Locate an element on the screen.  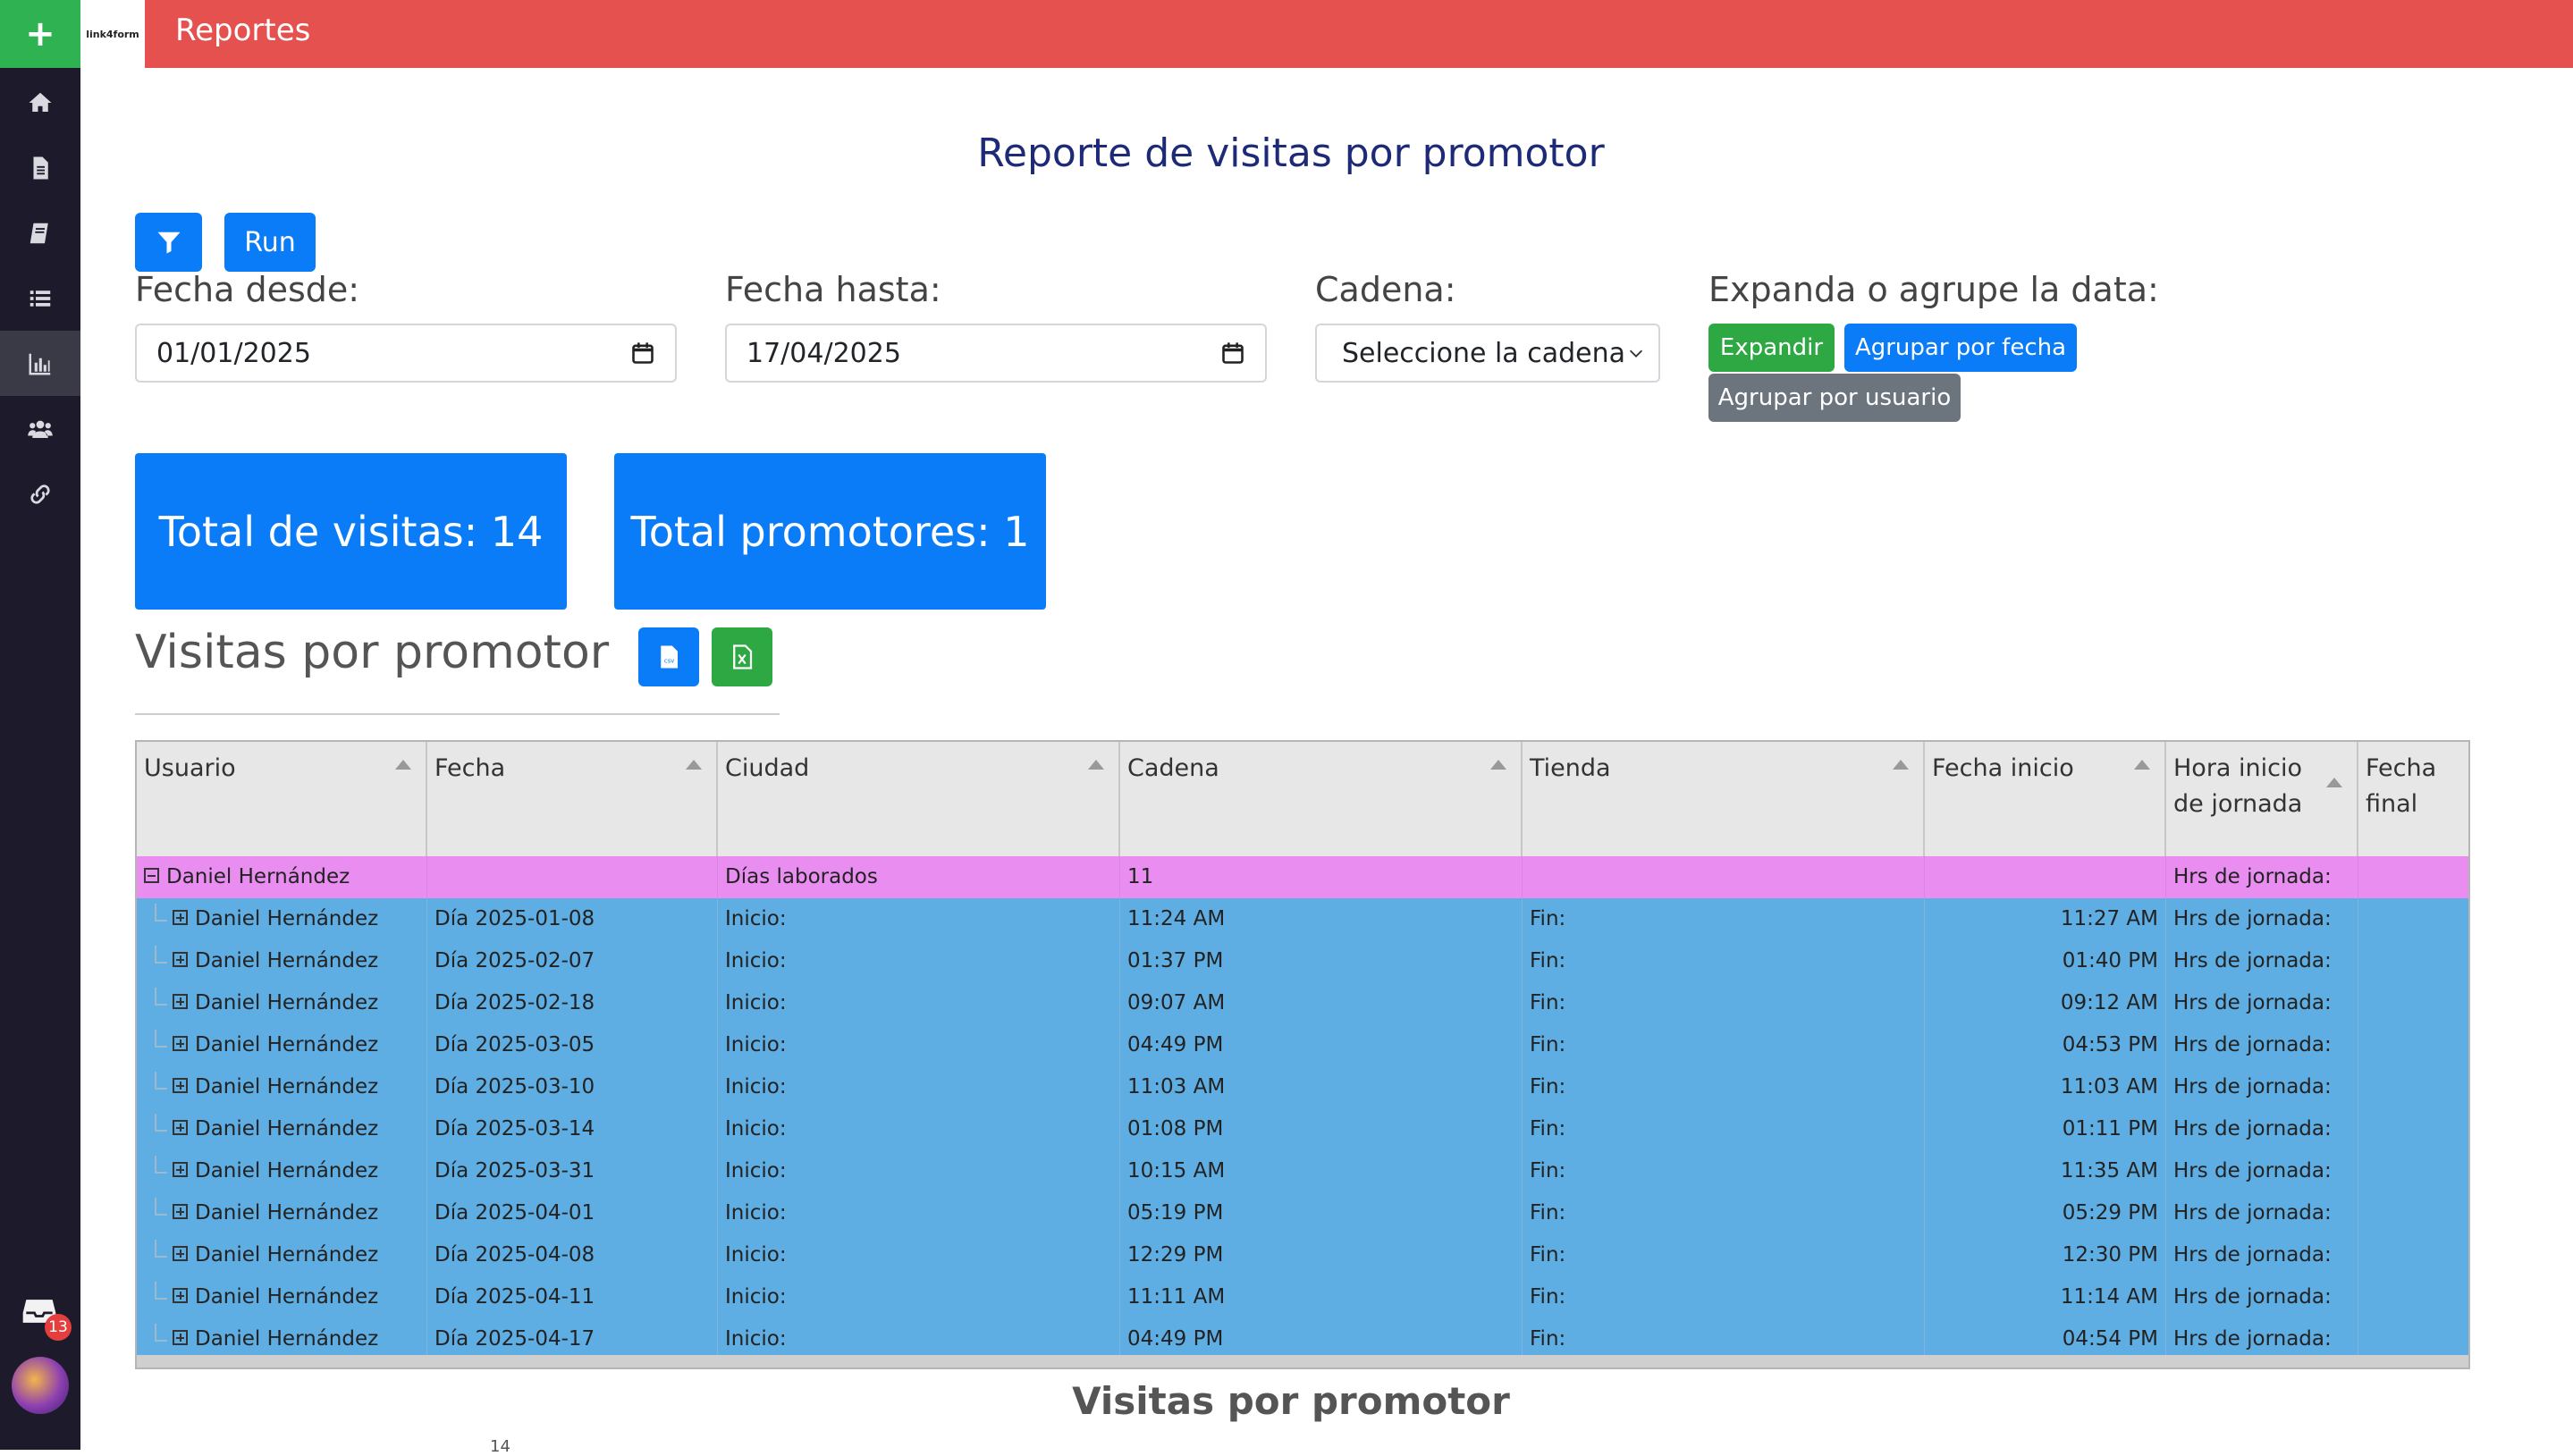
avatar is located at coordinates (40, 1385).